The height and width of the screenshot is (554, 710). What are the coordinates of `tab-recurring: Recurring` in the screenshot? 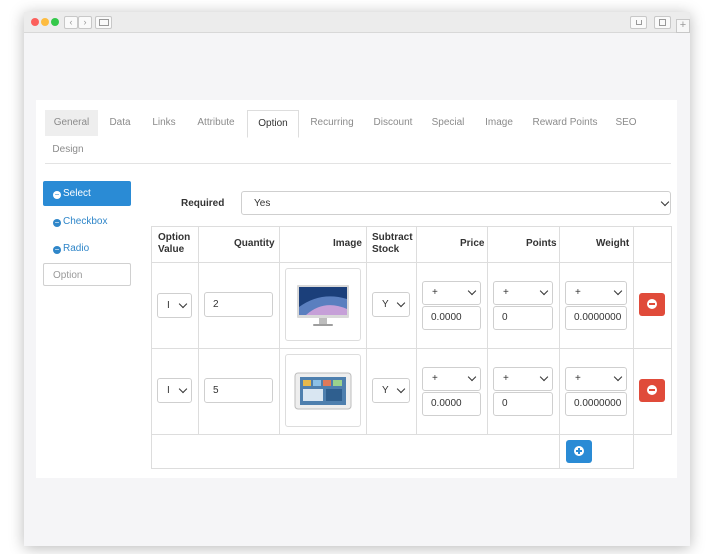 It's located at (332, 123).